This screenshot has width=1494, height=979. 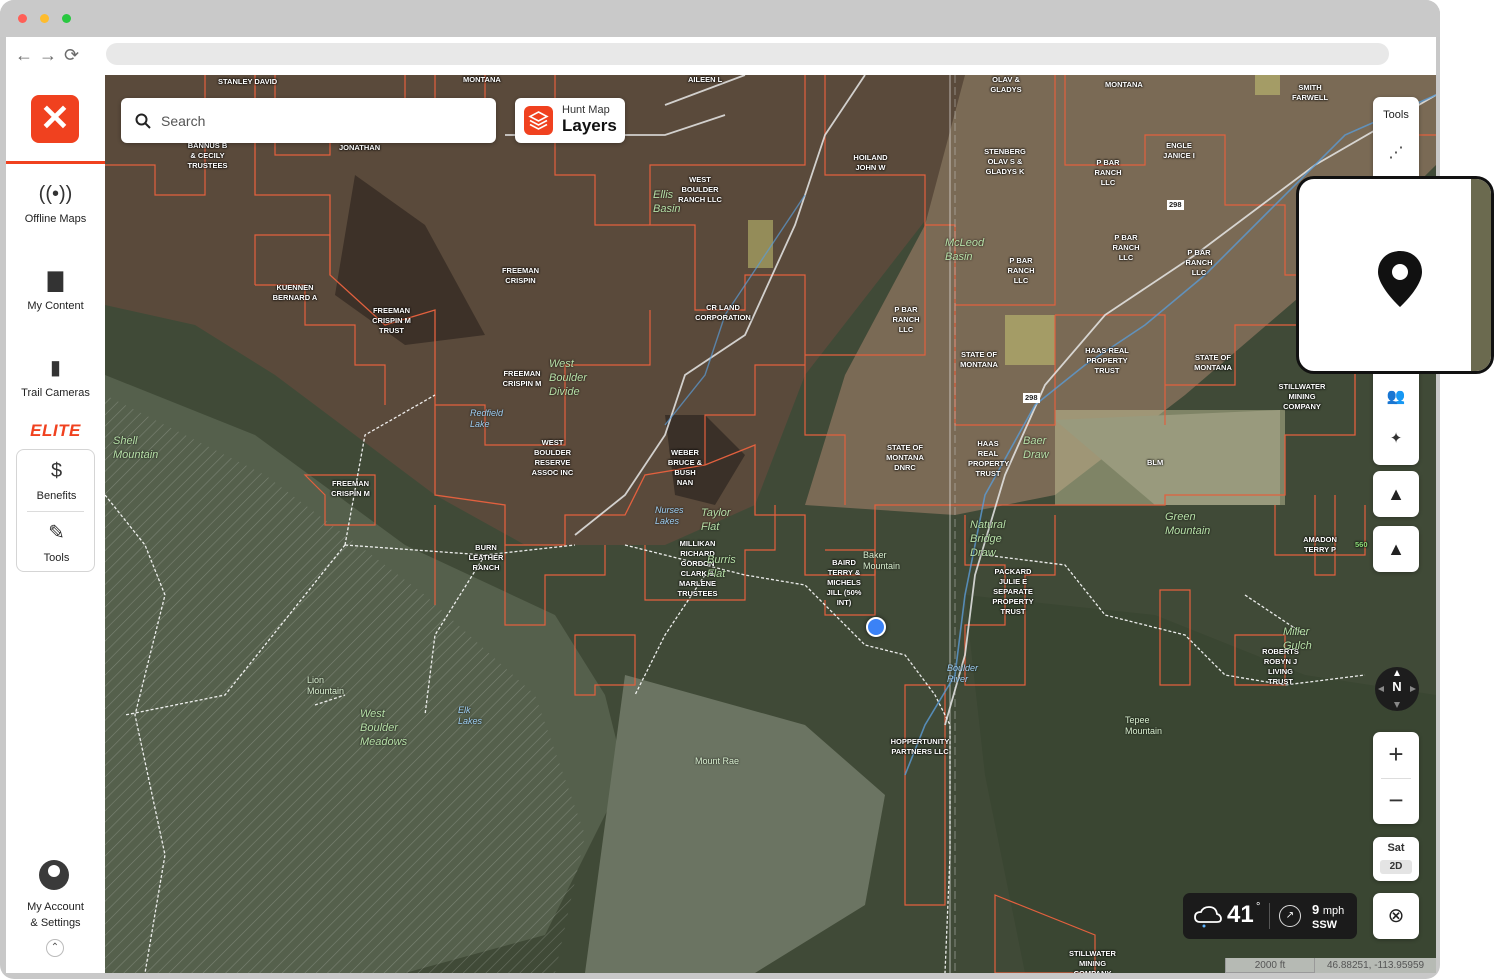 What do you see at coordinates (1396, 755) in the screenshot?
I see `zoom-in-button: +` at bounding box center [1396, 755].